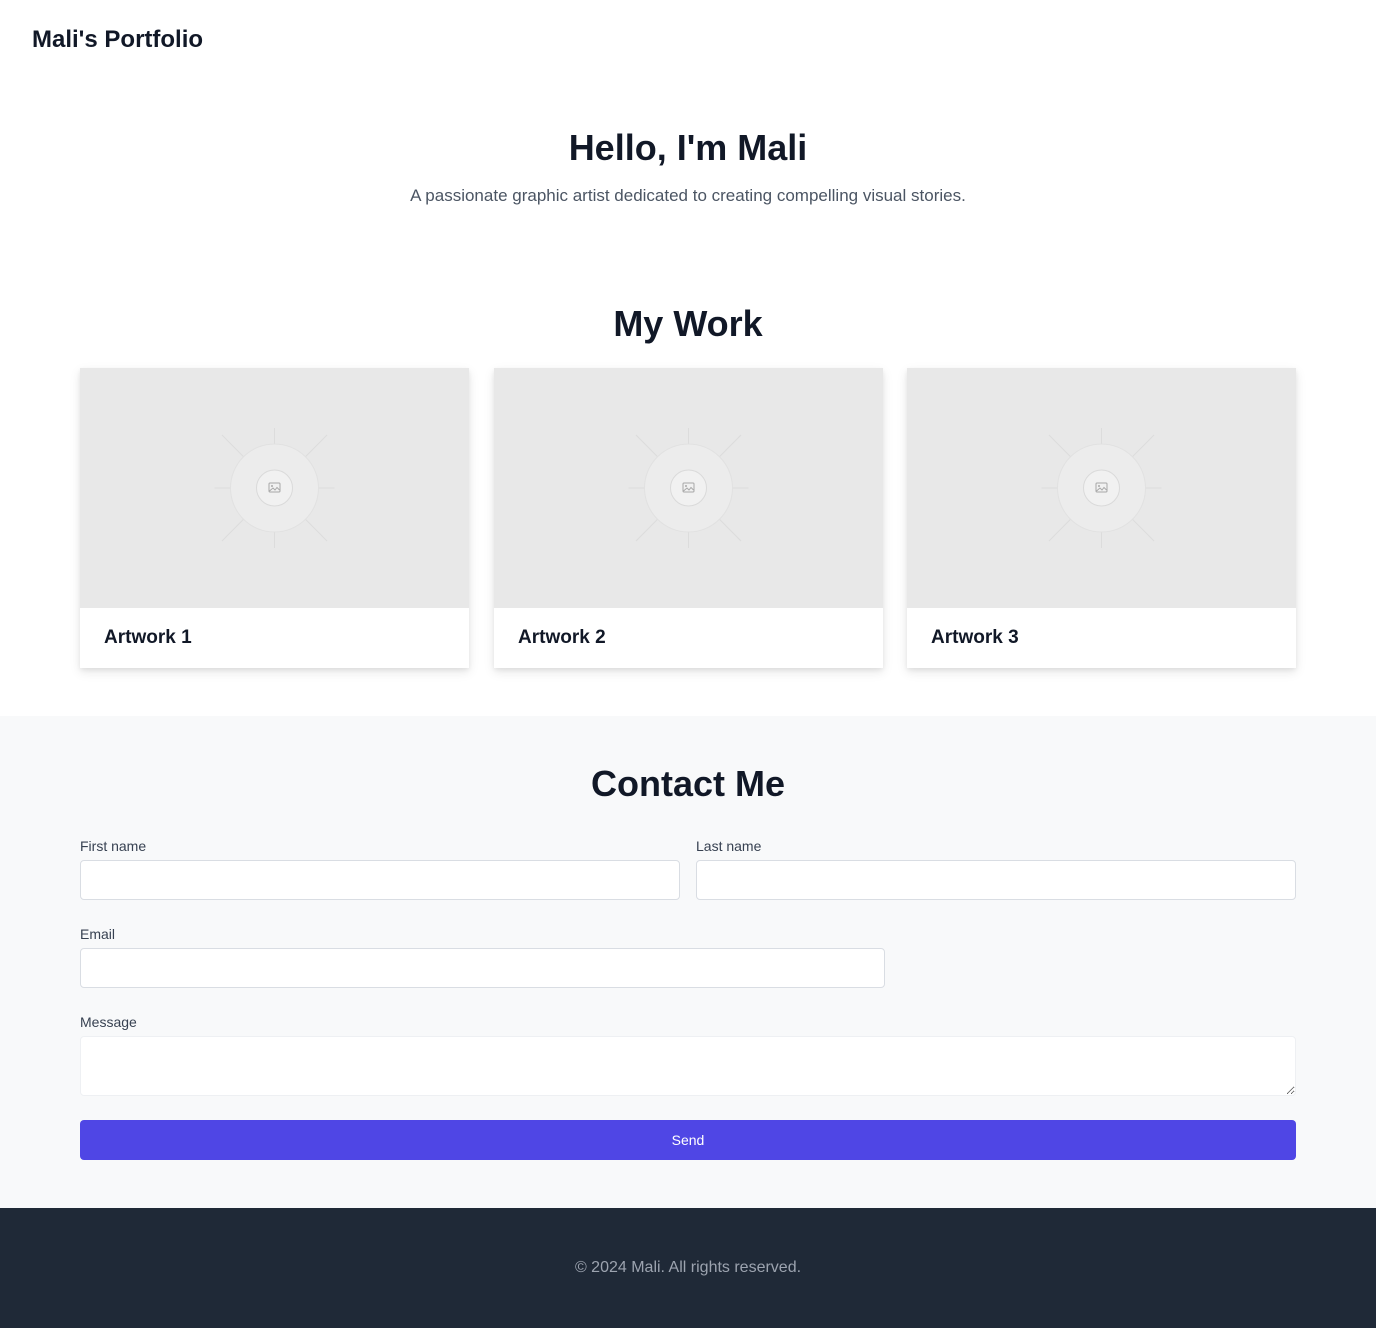 The width and height of the screenshot is (1376, 1328). I want to click on last-name-label: Last name, so click(729, 846).